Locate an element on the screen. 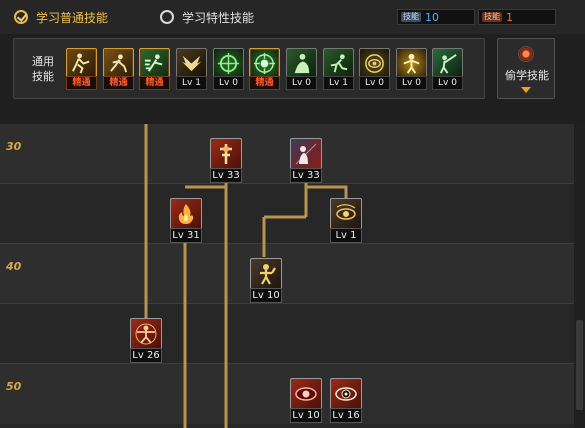 The image size is (585, 428). eye-swirl-icon is located at coordinates (346, 214).